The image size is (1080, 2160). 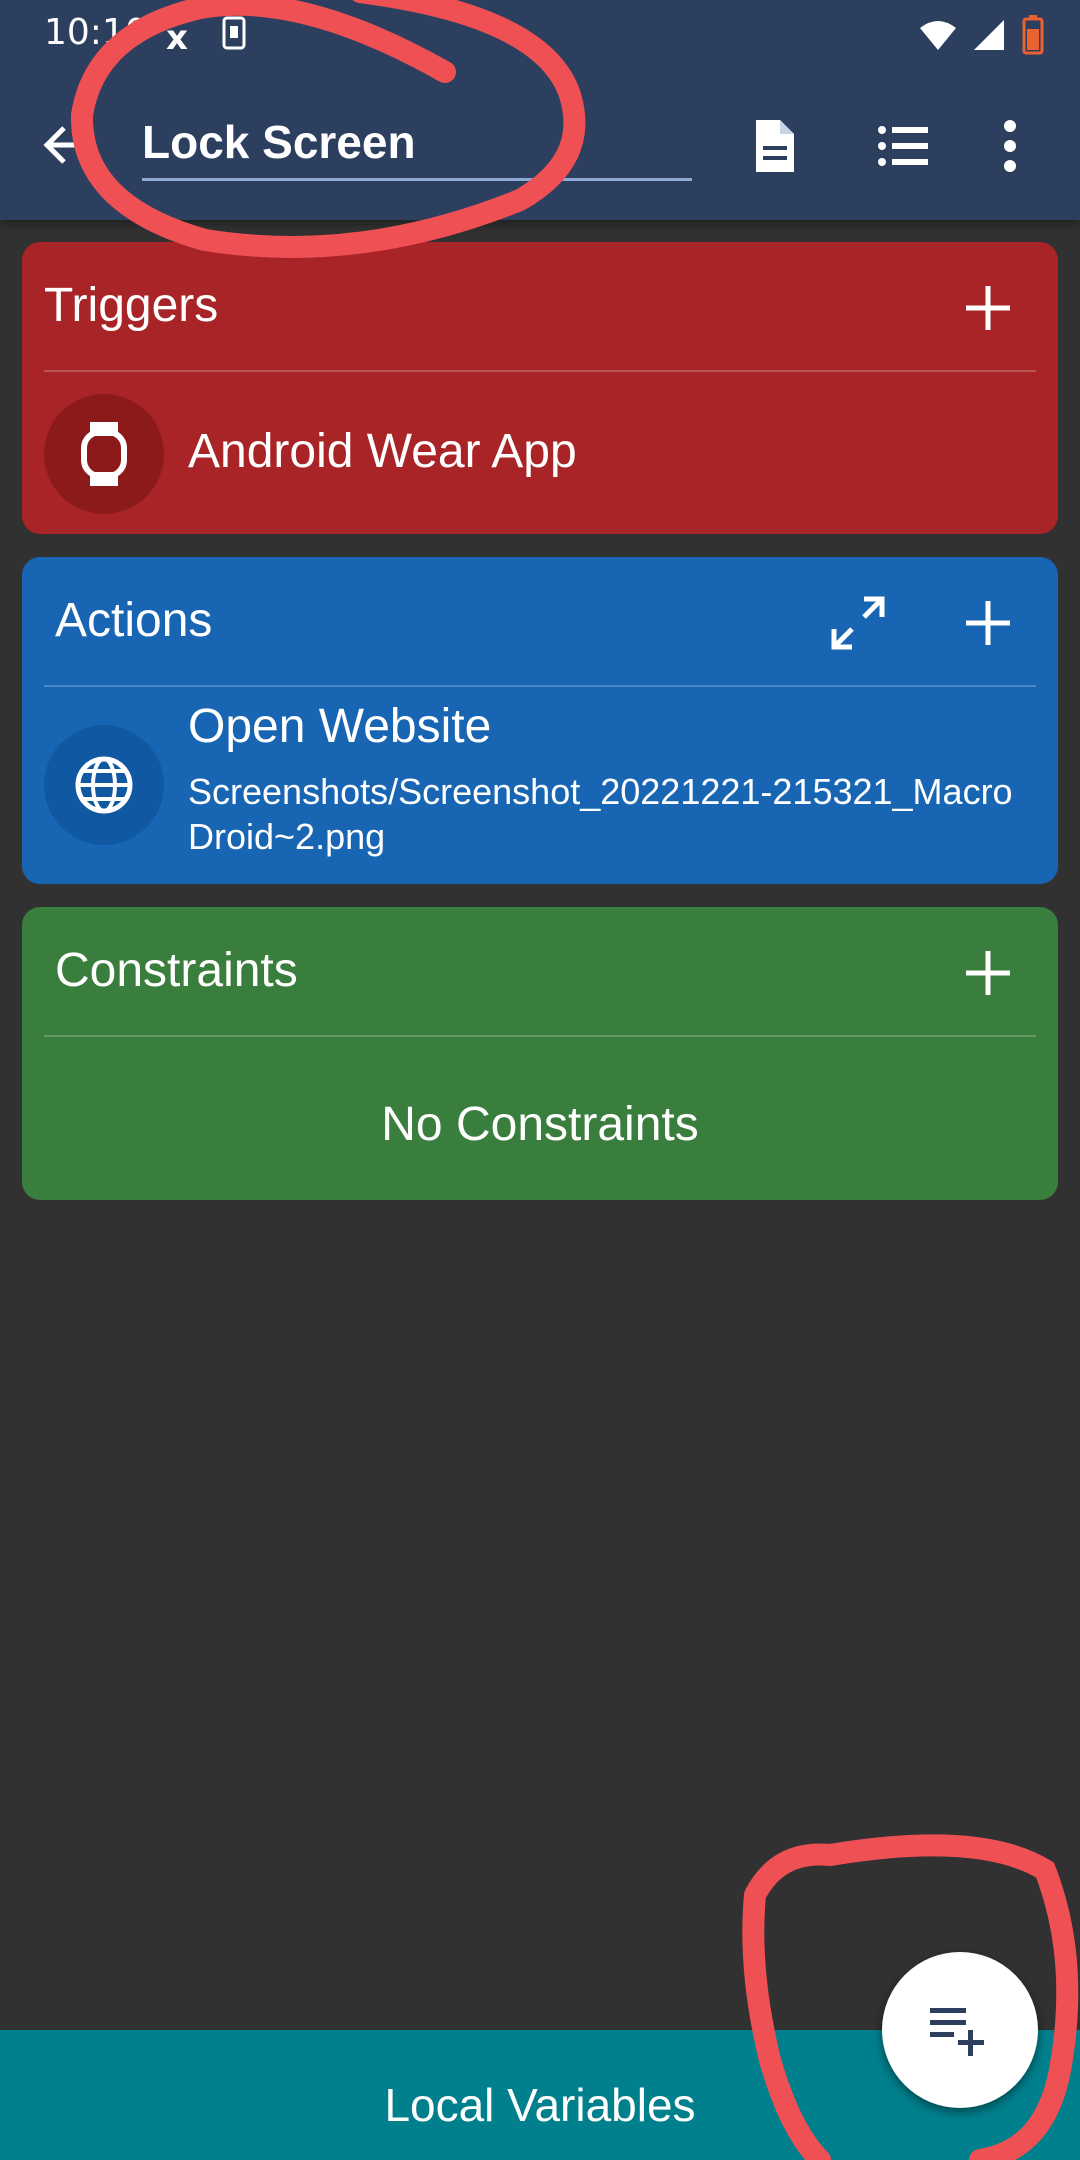 What do you see at coordinates (1033, 35) in the screenshot?
I see `battery-icon` at bounding box center [1033, 35].